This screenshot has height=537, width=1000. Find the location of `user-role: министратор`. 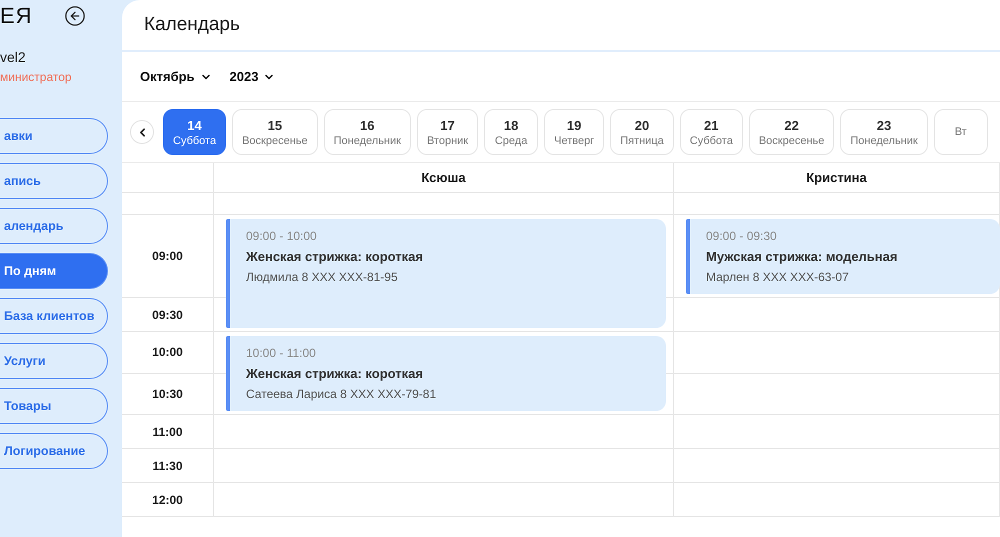

user-role: министратор is located at coordinates (36, 77).